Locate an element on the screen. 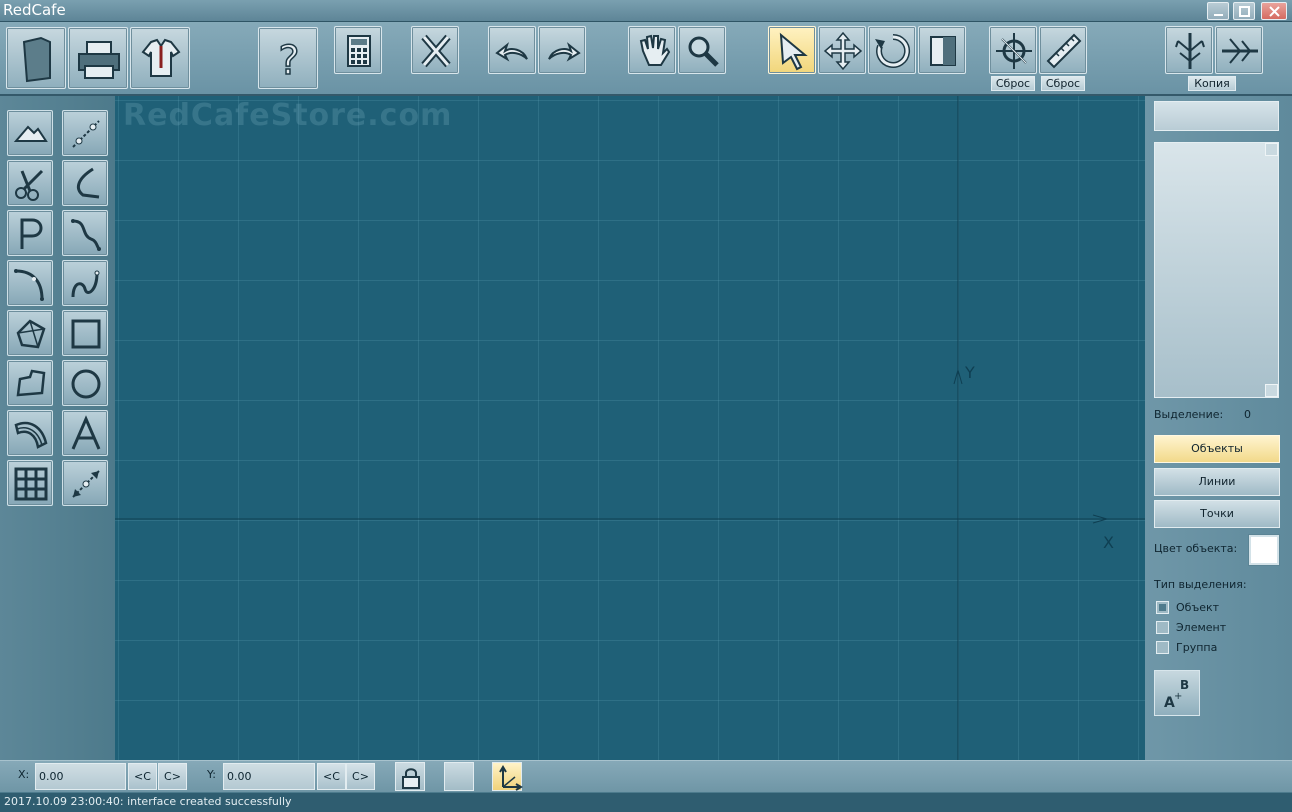 Image resolution: width=1292 pixels, height=812 pixels. tool-polygon-rotate-button is located at coordinates (30, 333).